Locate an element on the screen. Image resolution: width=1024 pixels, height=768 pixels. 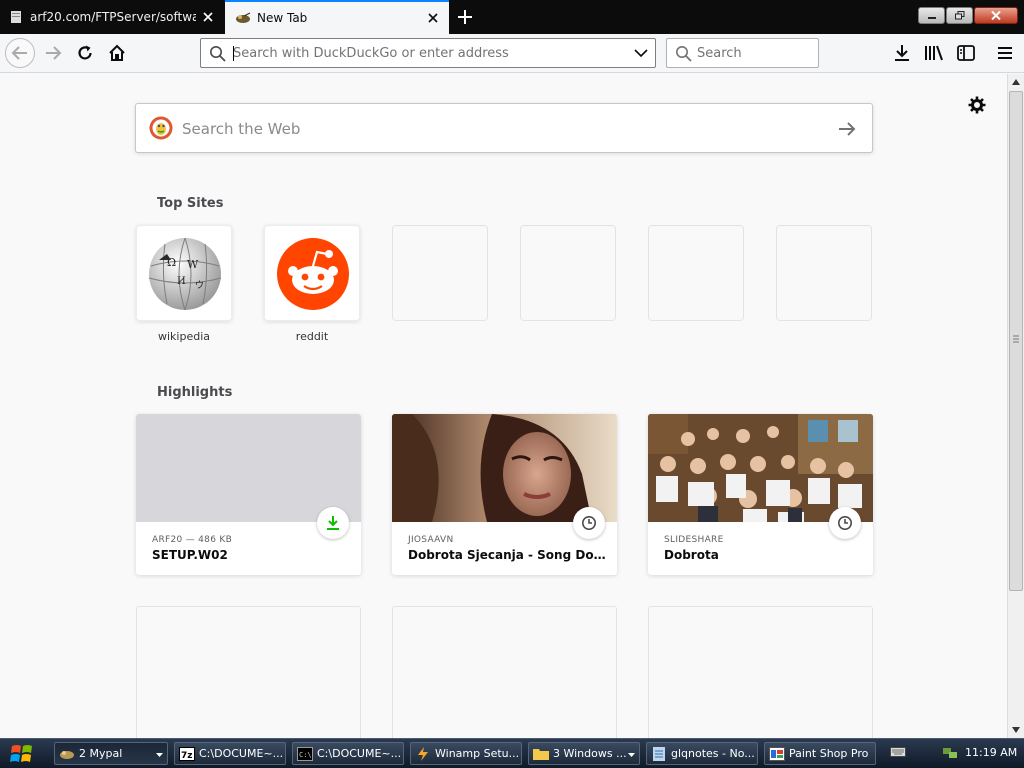
vertical-scrollbar is located at coordinates (1015, 406).